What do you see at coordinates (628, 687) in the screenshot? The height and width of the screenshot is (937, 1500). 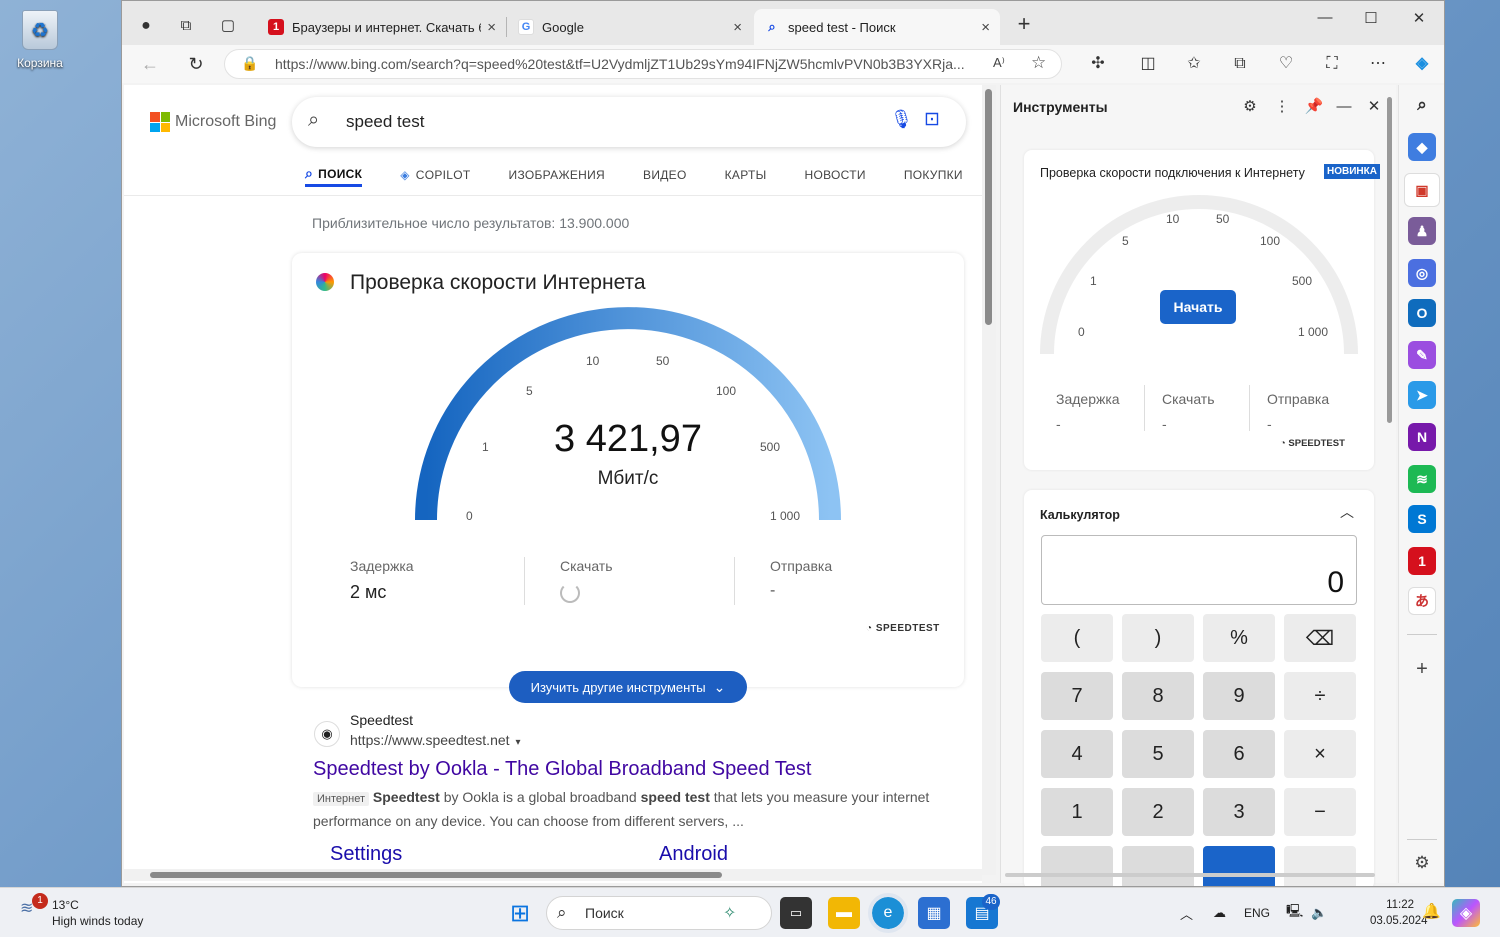 I see `explore-tools-button: Изучить другие инструменты ⌄` at bounding box center [628, 687].